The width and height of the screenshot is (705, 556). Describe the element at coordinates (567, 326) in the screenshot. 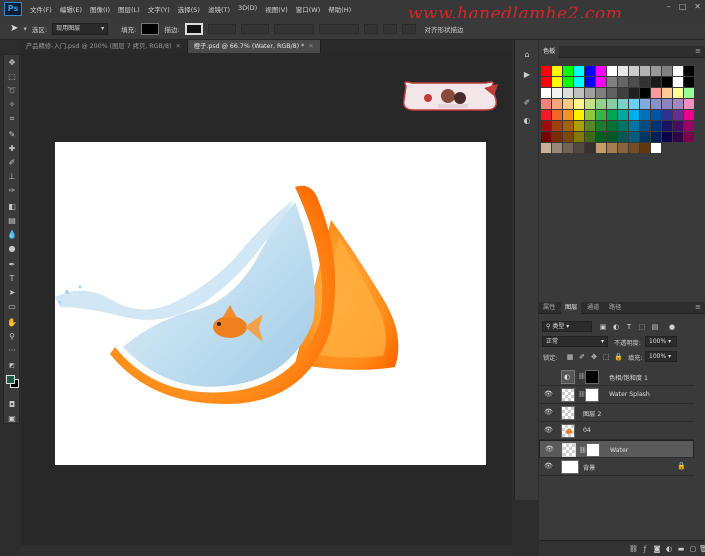

I see `layer-filter-dropdown: ⚲ 类型 ▾` at that location.